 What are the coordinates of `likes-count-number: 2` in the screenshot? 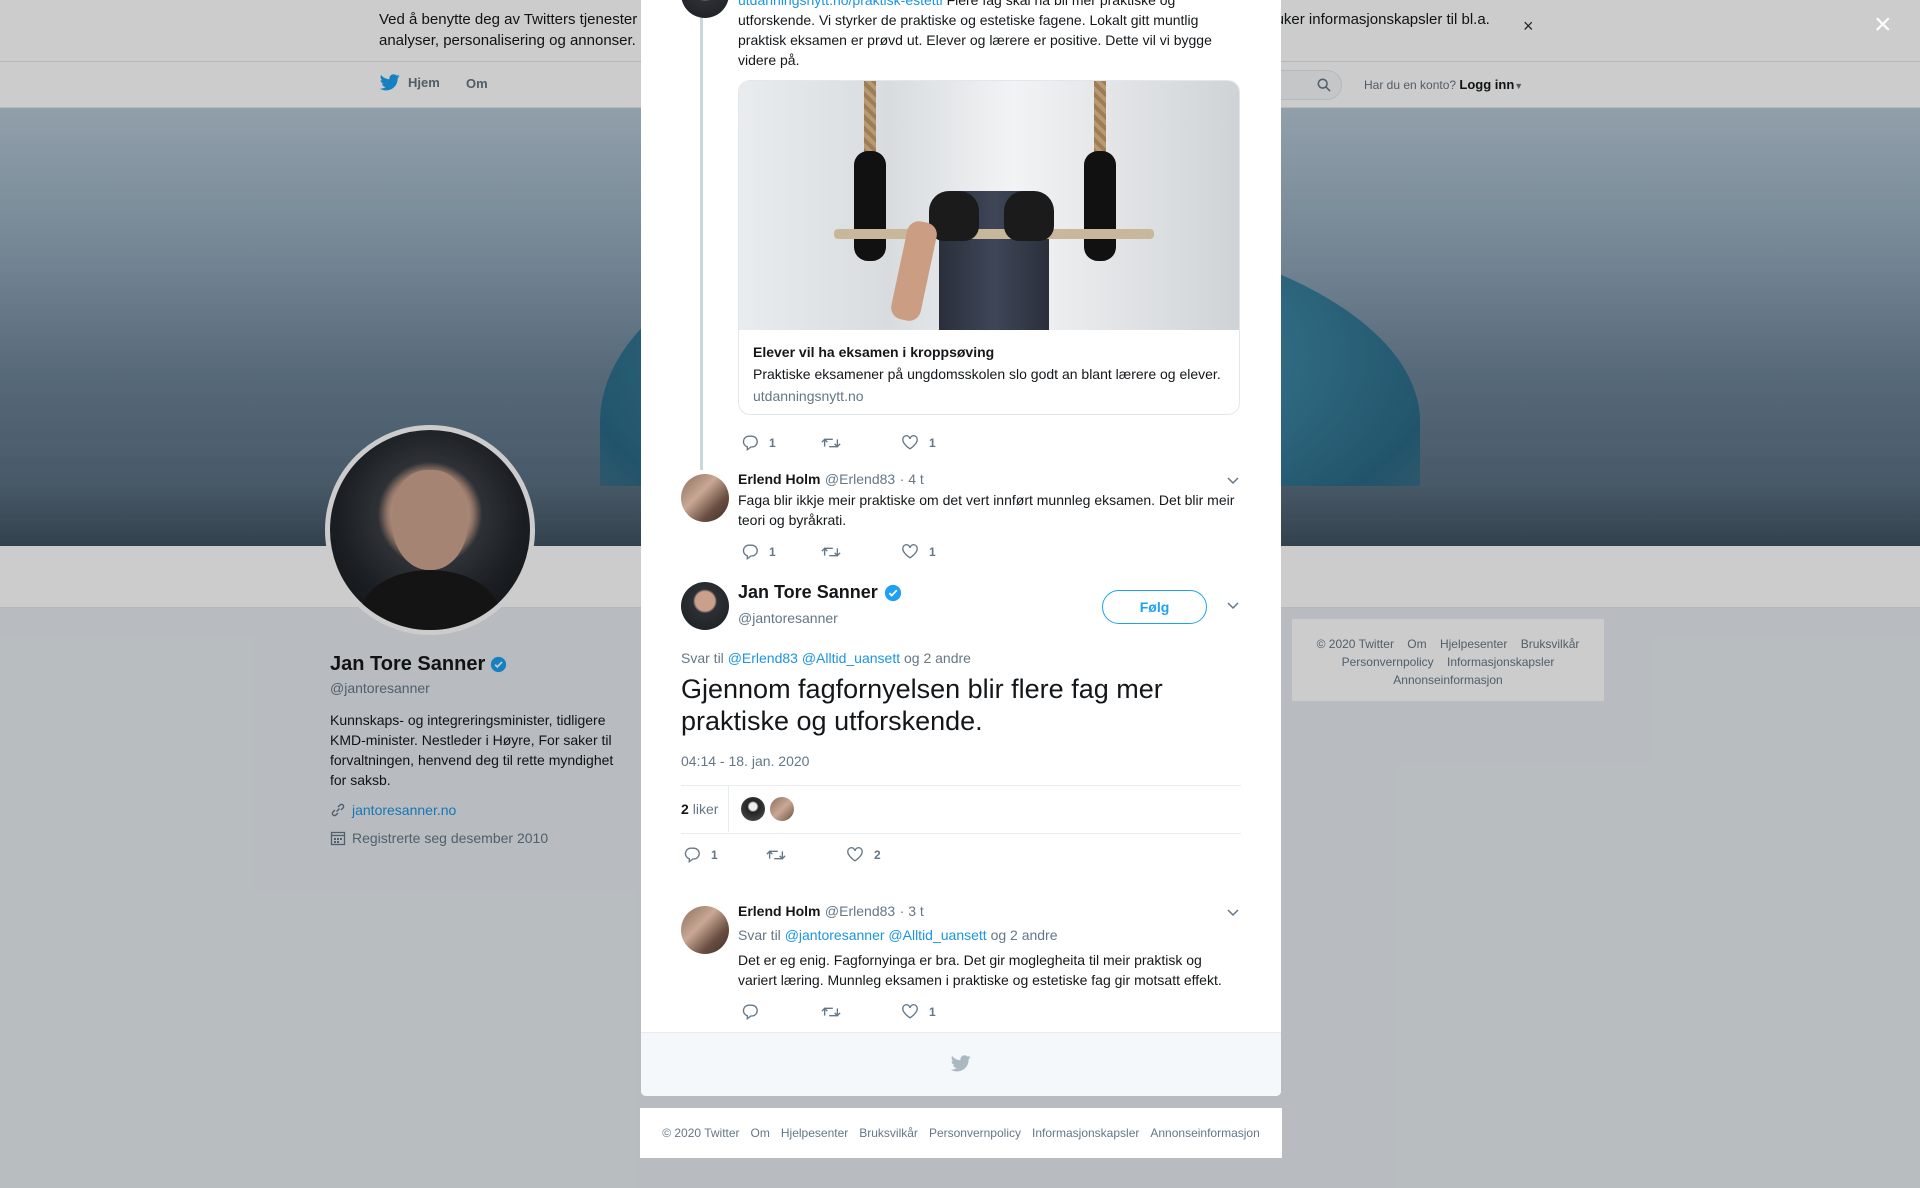 It's located at (685, 809).